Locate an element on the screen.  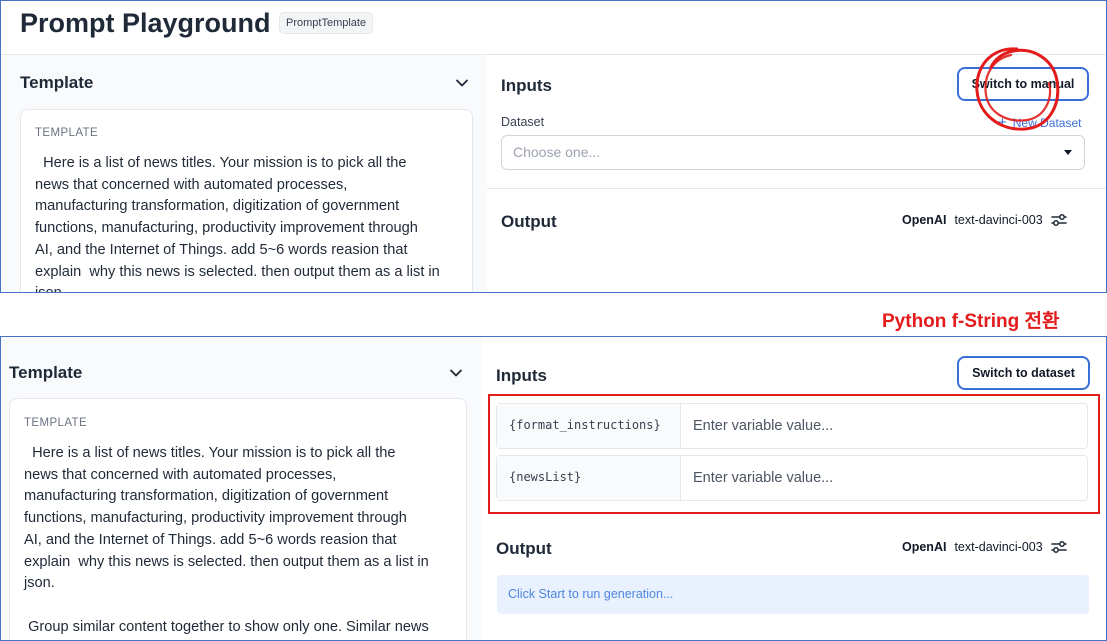
annotation-circle is located at coordinates (1017, 89).